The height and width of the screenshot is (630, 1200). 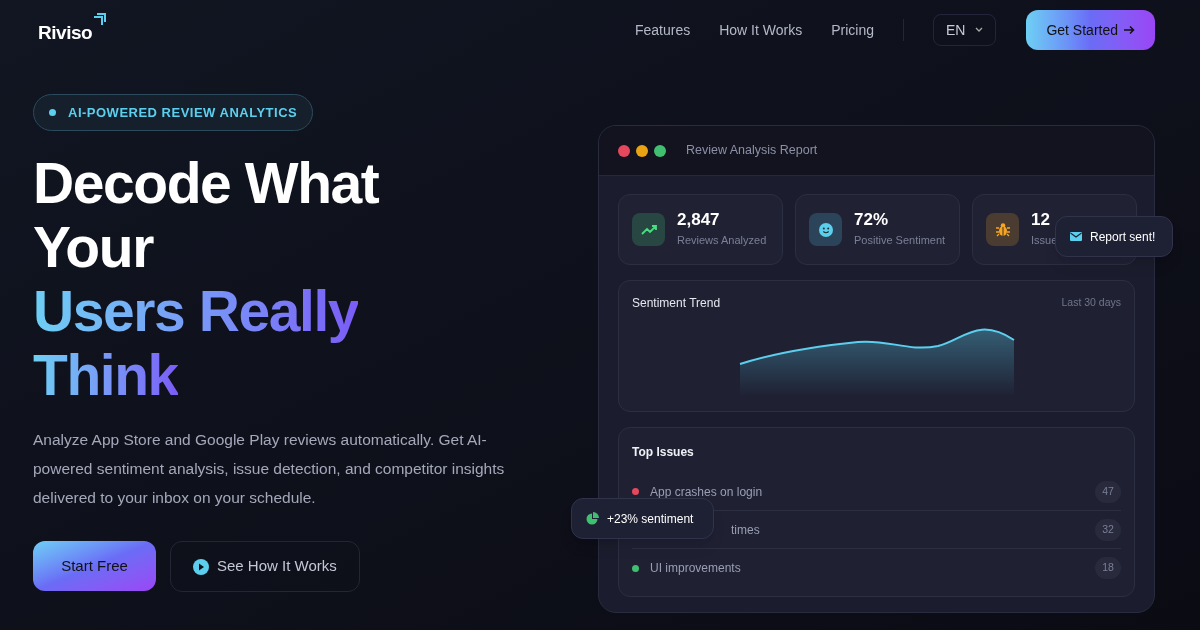 I want to click on envelope-icon, so click(x=1076, y=236).